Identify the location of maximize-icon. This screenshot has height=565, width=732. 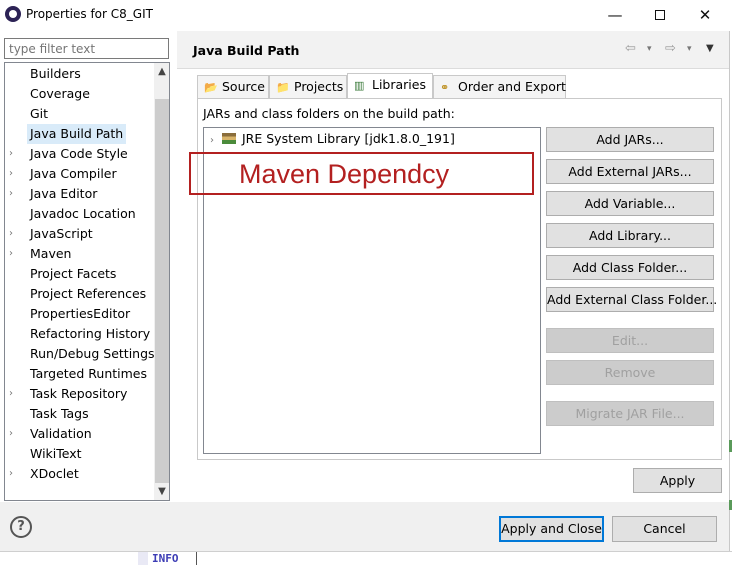
(660, 15).